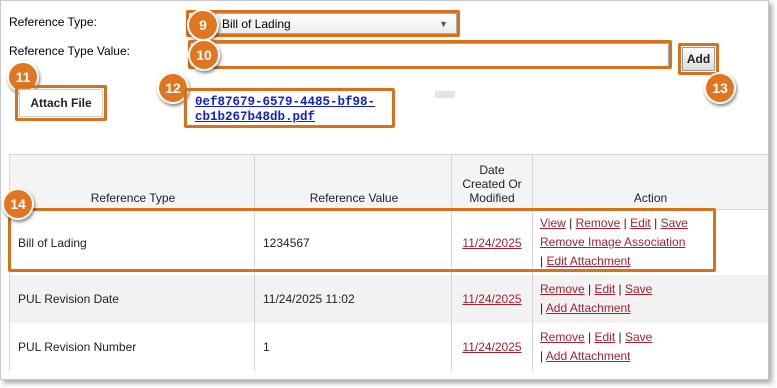 The height and width of the screenshot is (388, 777). I want to click on callout-14-badge: 14, so click(18, 204).